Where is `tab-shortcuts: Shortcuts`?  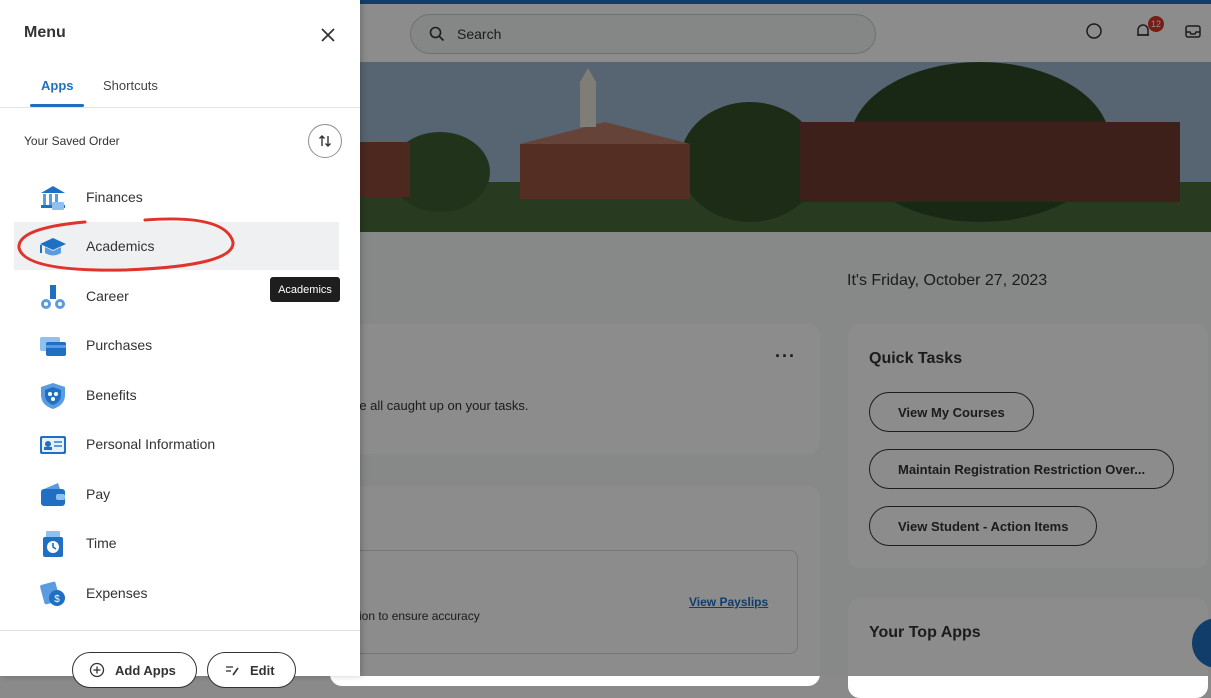 tab-shortcuts: Shortcuts is located at coordinates (130, 85).